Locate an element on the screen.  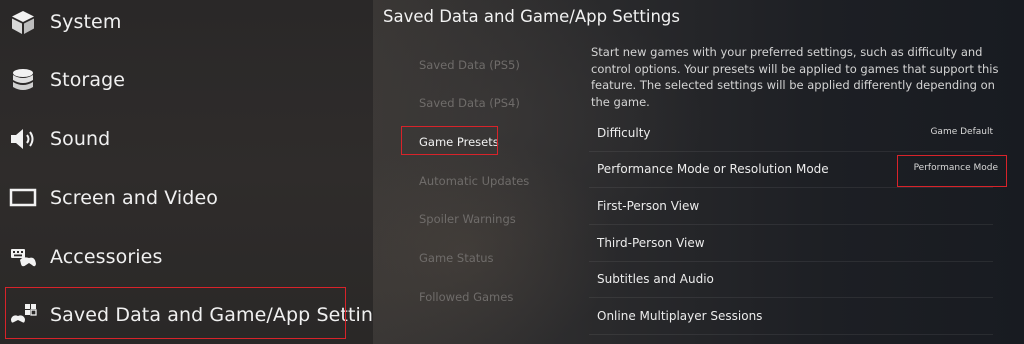
sidebar-item-label: Storage is located at coordinates (88, 80).